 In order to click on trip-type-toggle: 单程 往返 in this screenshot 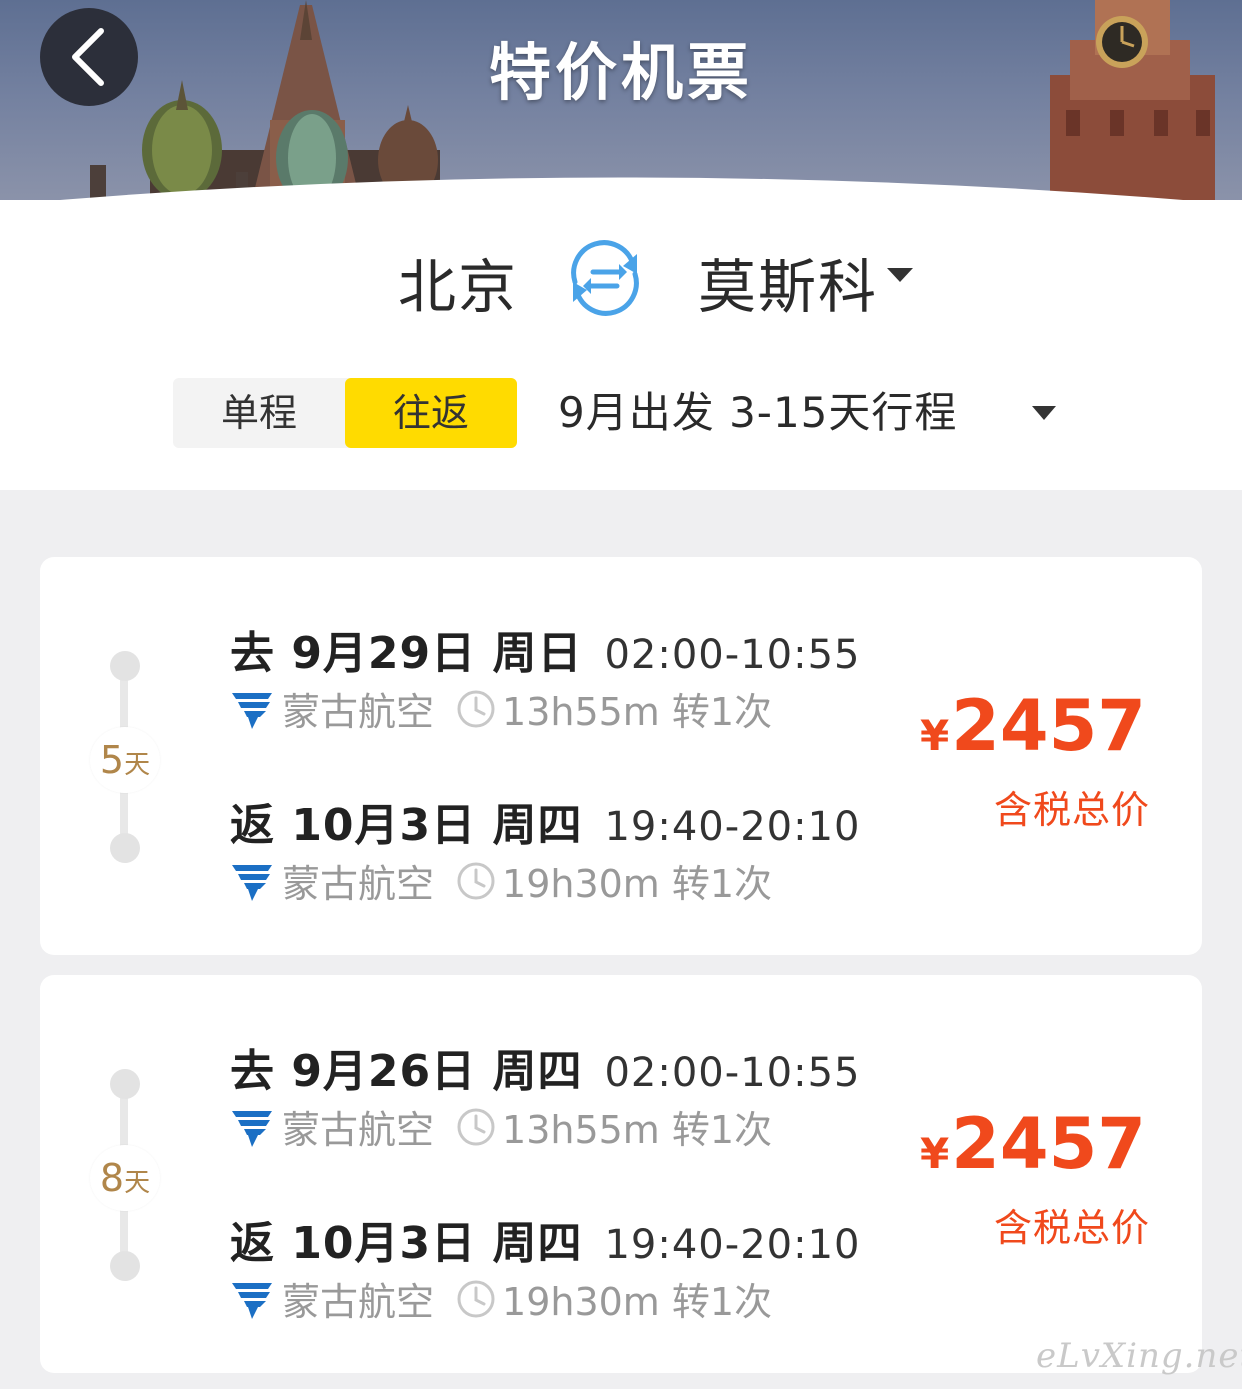, I will do `click(345, 413)`.